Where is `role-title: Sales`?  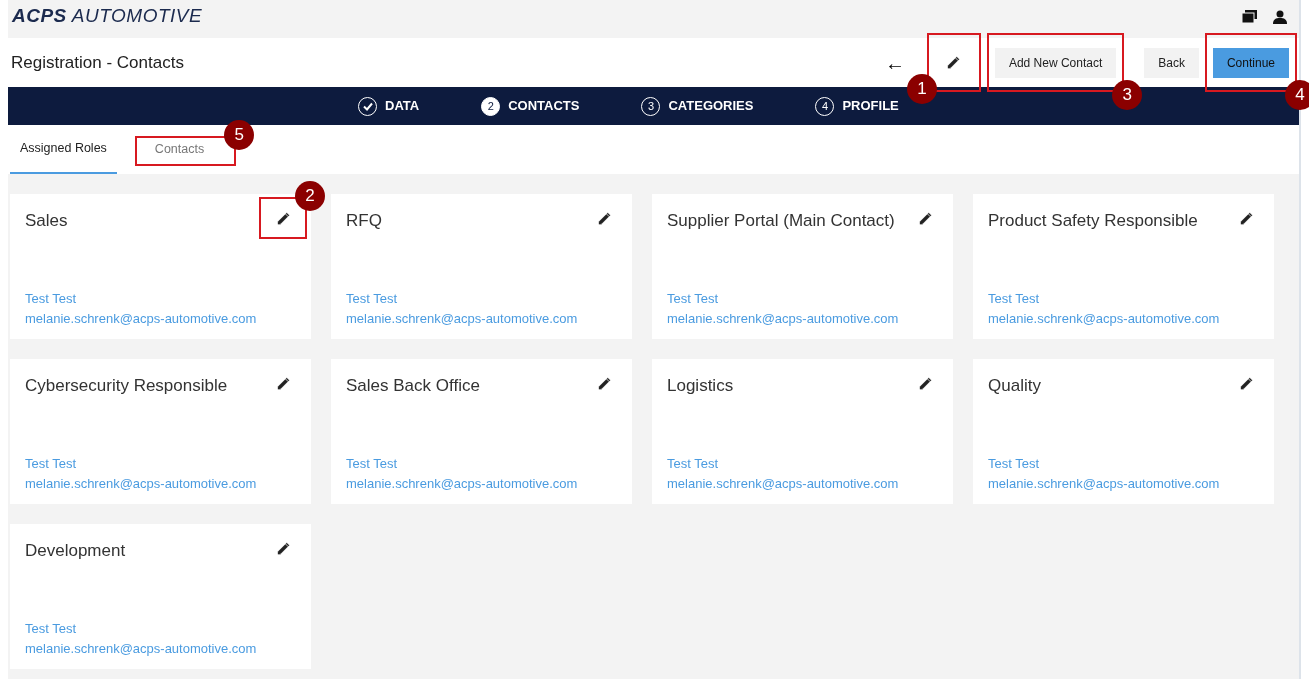 role-title: Sales is located at coordinates (46, 221).